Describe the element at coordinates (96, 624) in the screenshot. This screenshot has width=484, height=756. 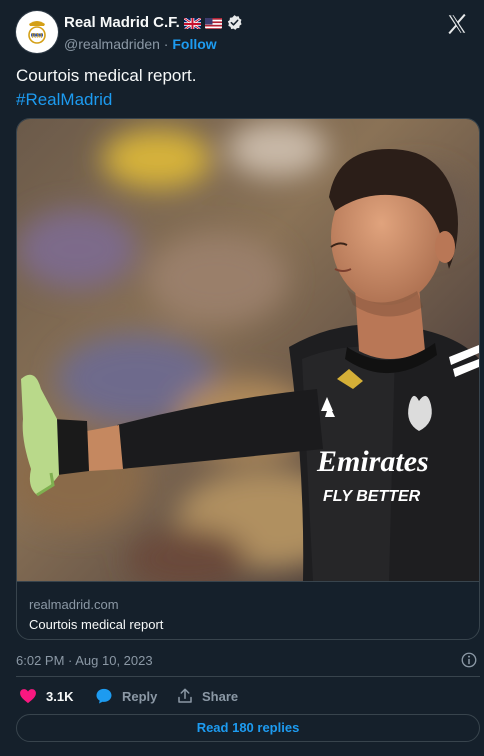
I see `link-title: Courtois medical report` at that location.